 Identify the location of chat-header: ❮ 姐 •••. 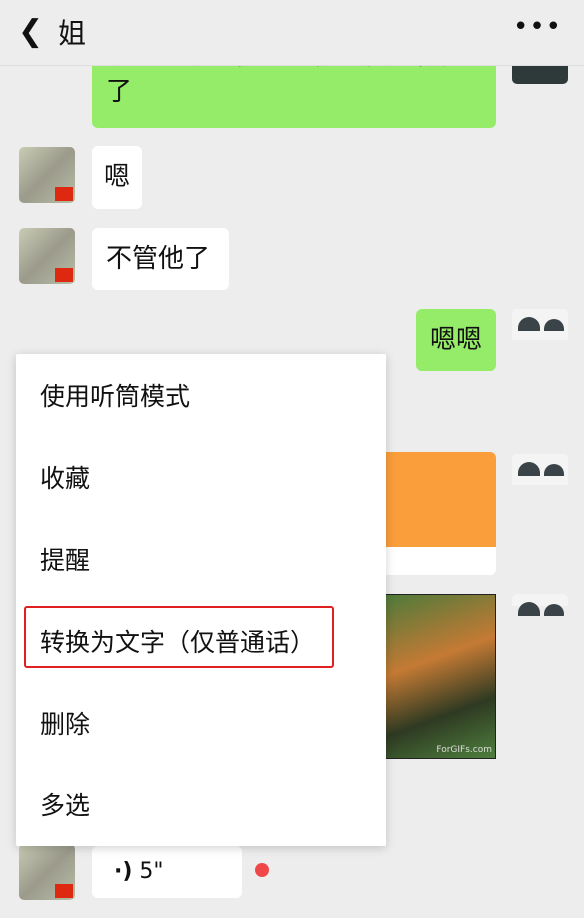
(292, 33).